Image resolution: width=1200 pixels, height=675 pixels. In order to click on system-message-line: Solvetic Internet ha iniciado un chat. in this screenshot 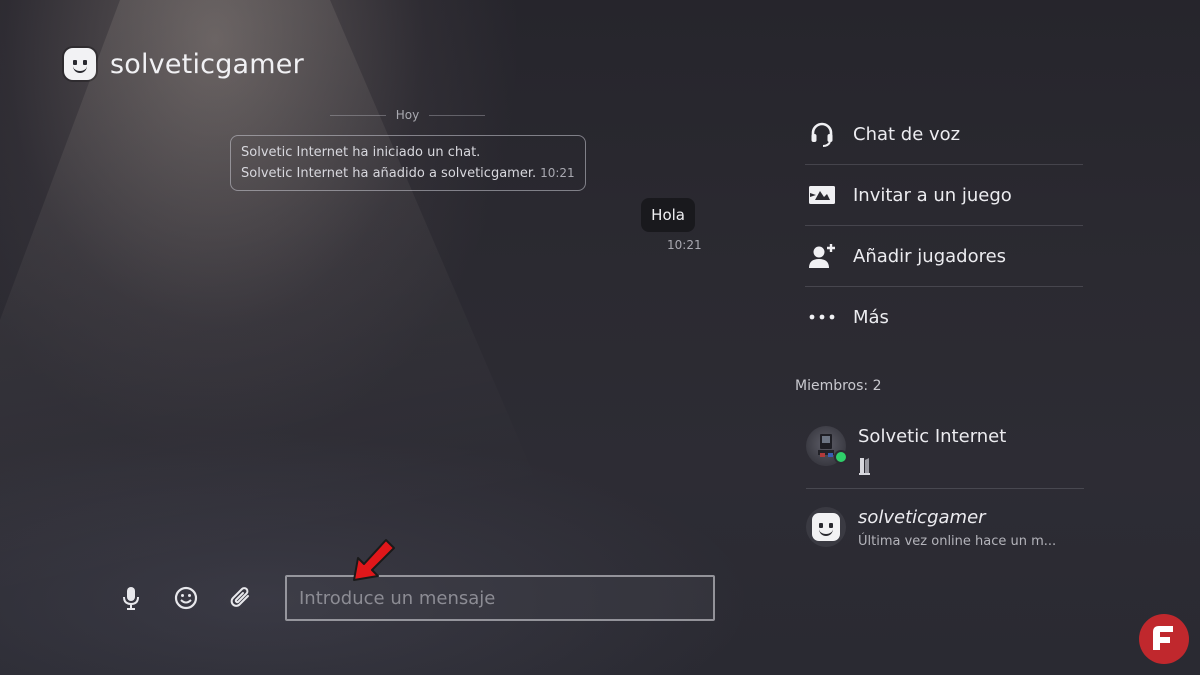, I will do `click(361, 152)`.